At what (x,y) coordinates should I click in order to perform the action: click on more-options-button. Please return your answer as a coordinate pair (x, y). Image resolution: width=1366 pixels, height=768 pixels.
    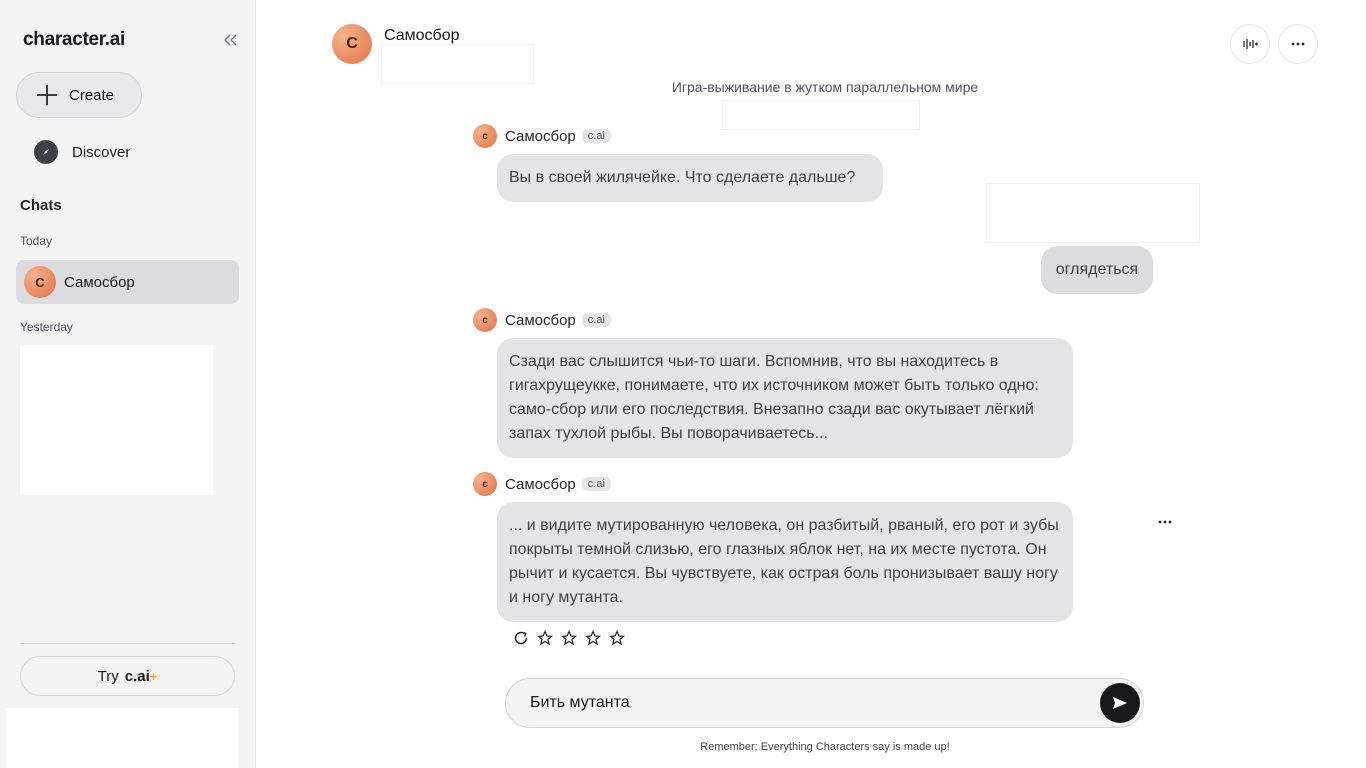
    Looking at the image, I should click on (1298, 44).